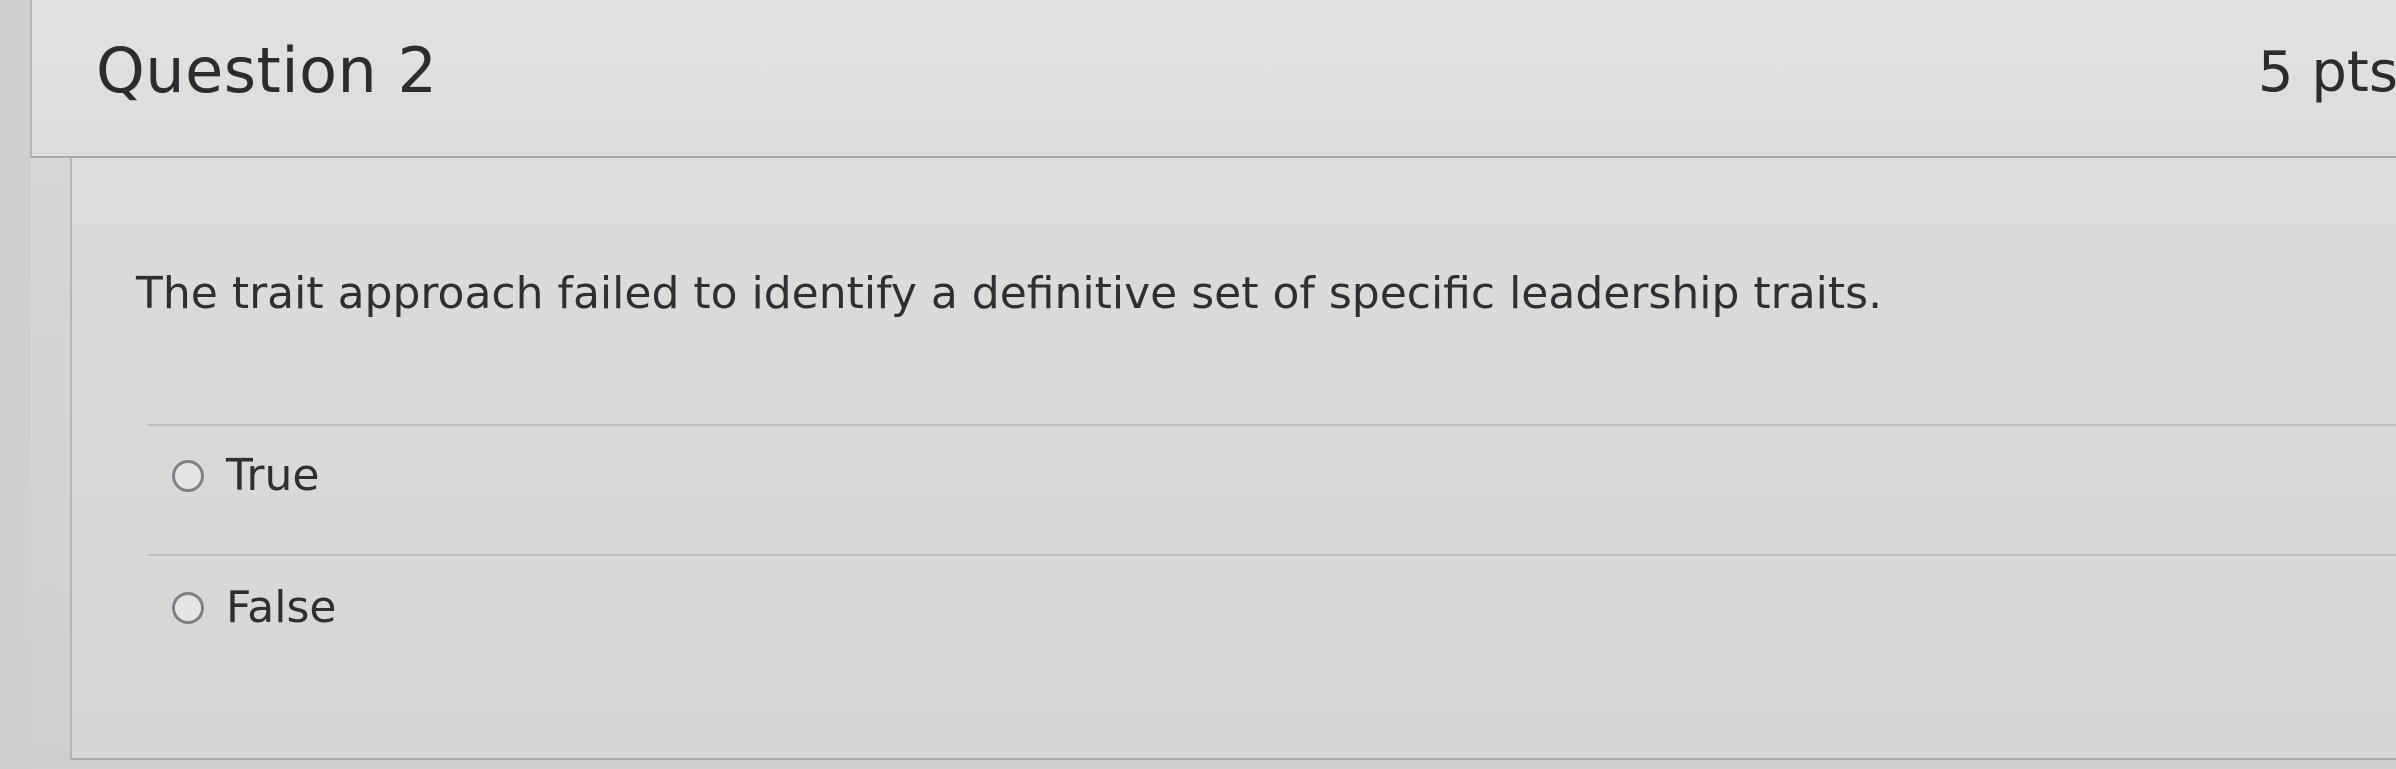 Image resolution: width=2396 pixels, height=769 pixels. Describe the element at coordinates (273, 475) in the screenshot. I see `answer-label: True` at that location.